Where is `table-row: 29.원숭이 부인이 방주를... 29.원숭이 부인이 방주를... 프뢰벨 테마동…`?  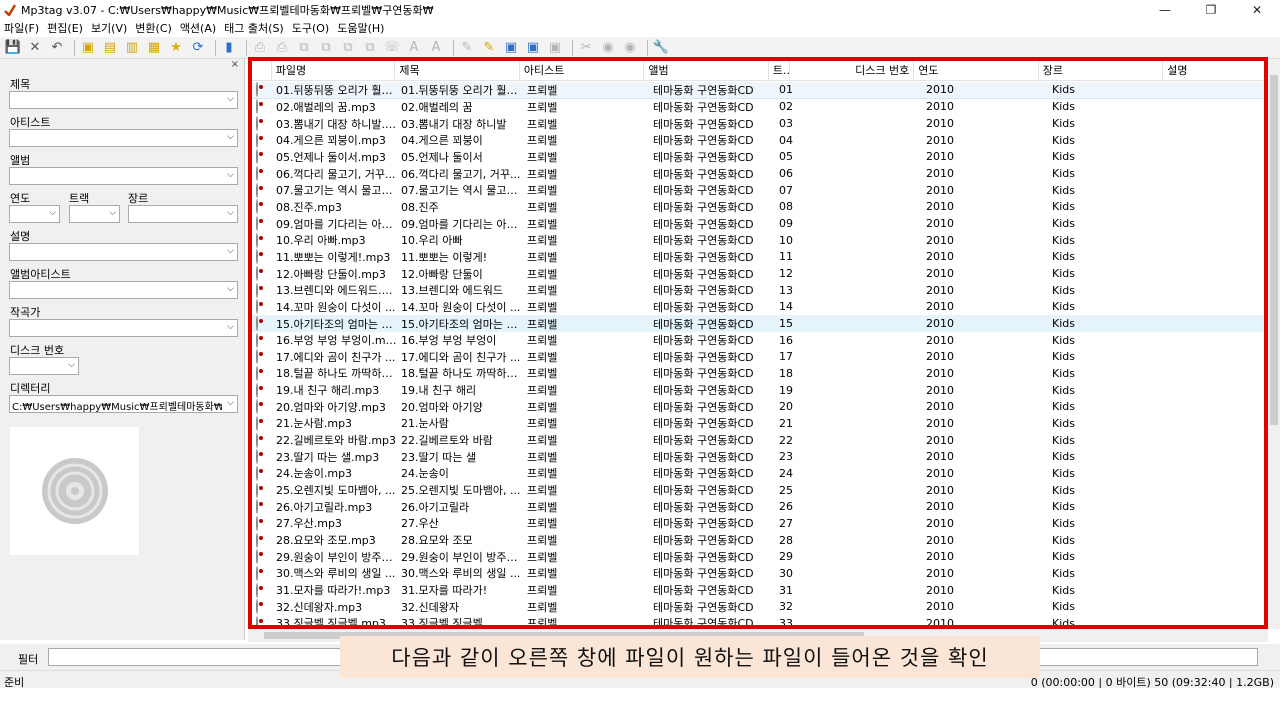
table-row: 29.원숭이 부인이 방주를... 29.원숭이 부인이 방주를... 프뢰벨 테마동… is located at coordinates (758, 556).